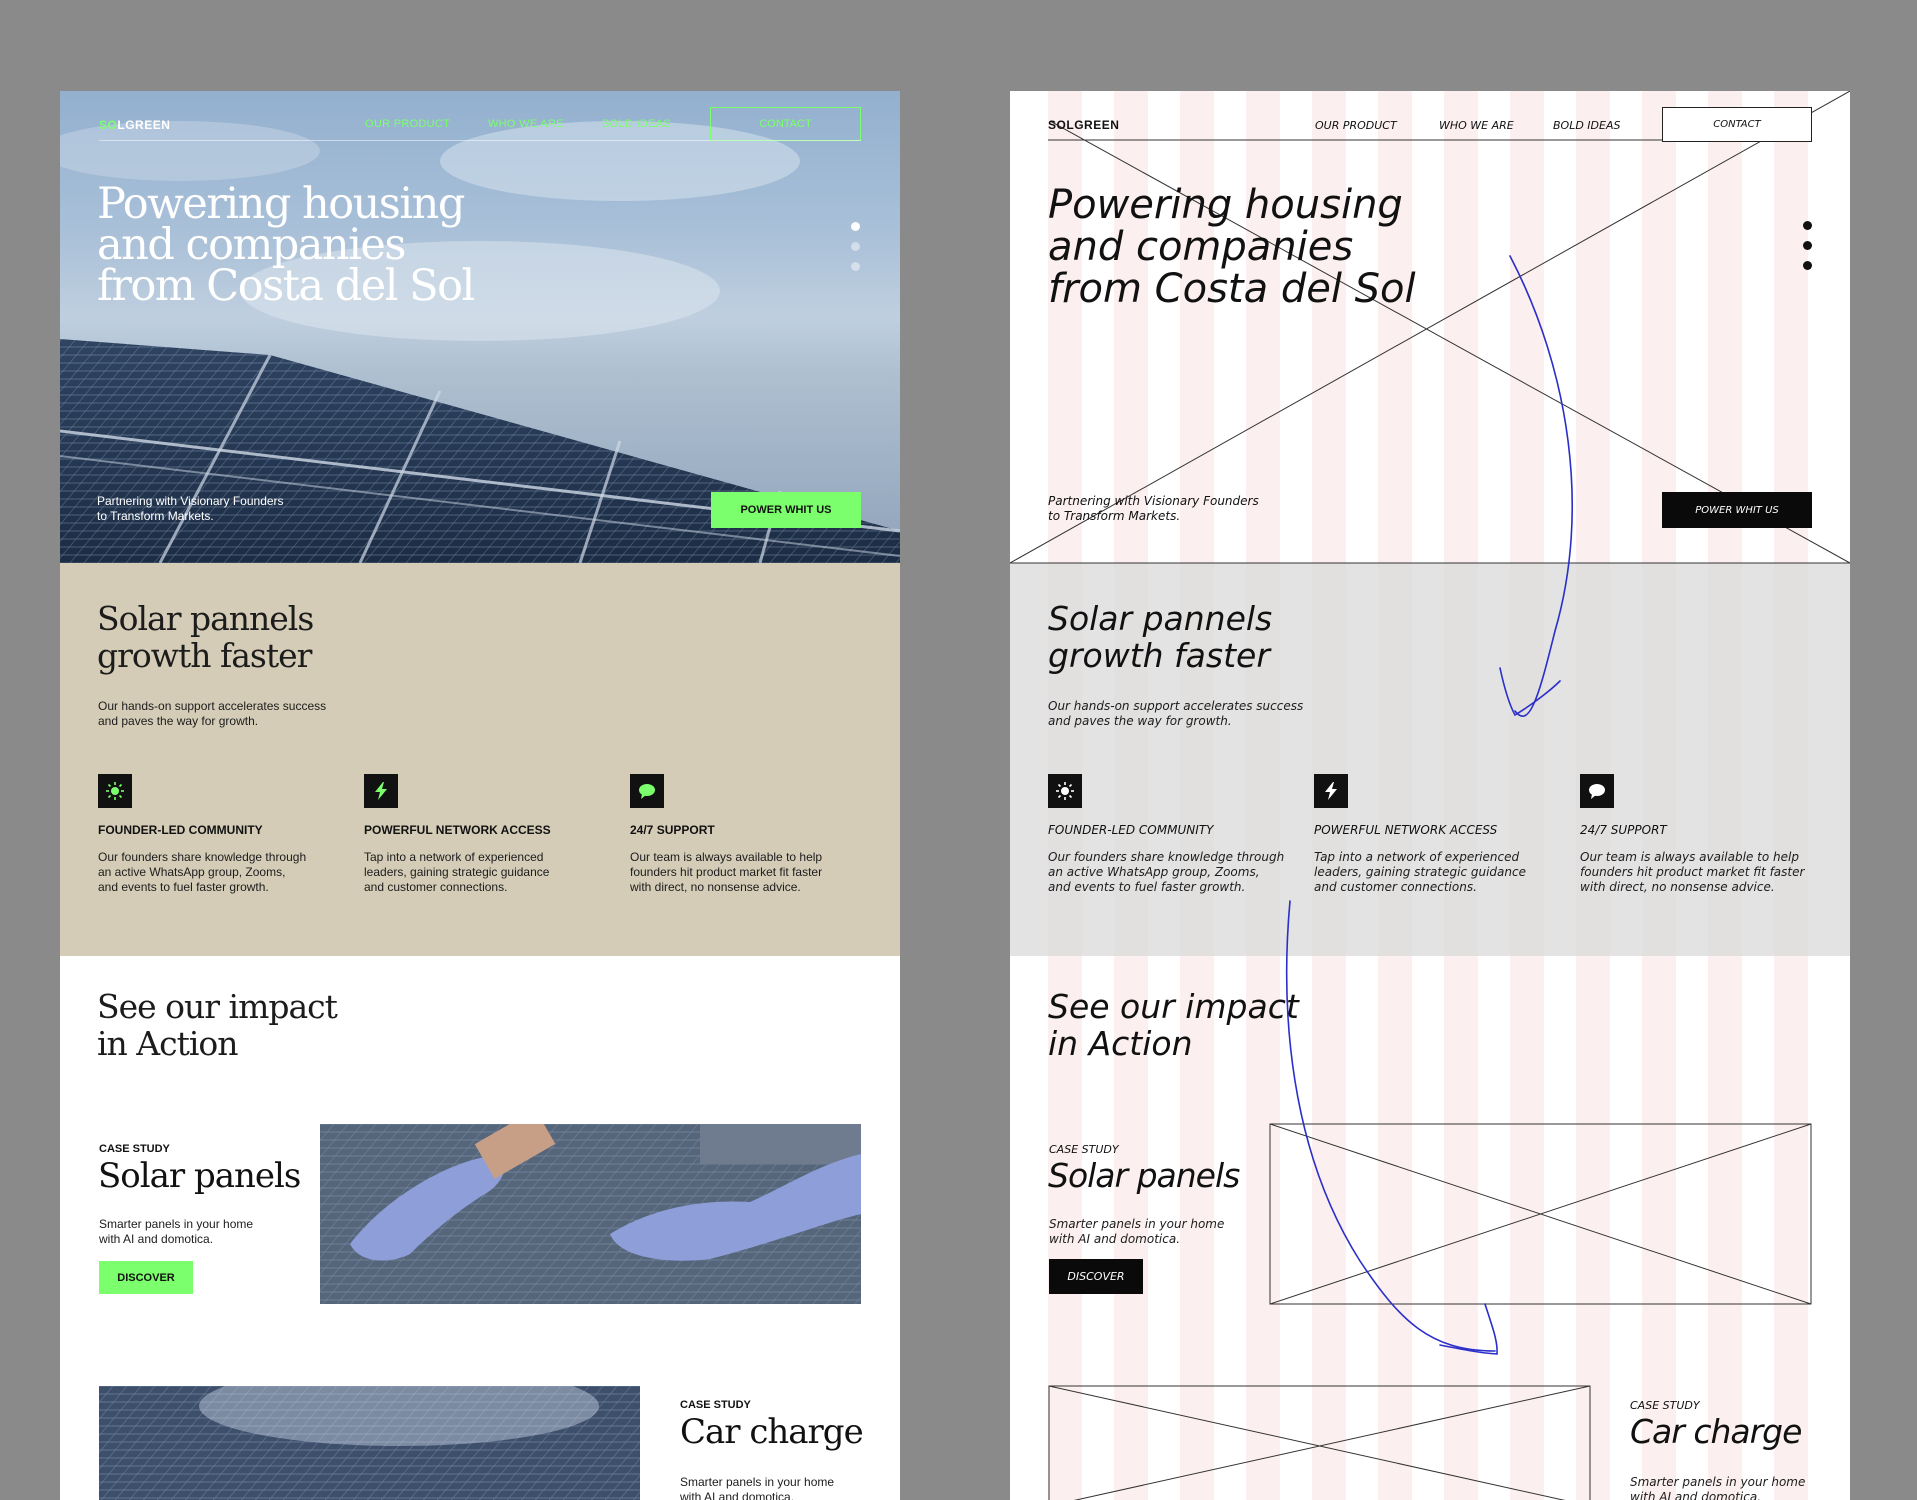 Image resolution: width=1917 pixels, height=1500 pixels. I want to click on feature-description-line: founders hit product market fit faster, so click(1692, 872).